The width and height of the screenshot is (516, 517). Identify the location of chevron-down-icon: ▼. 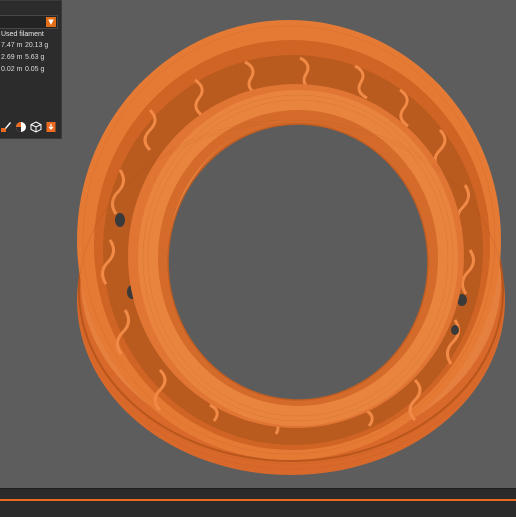
(51, 22).